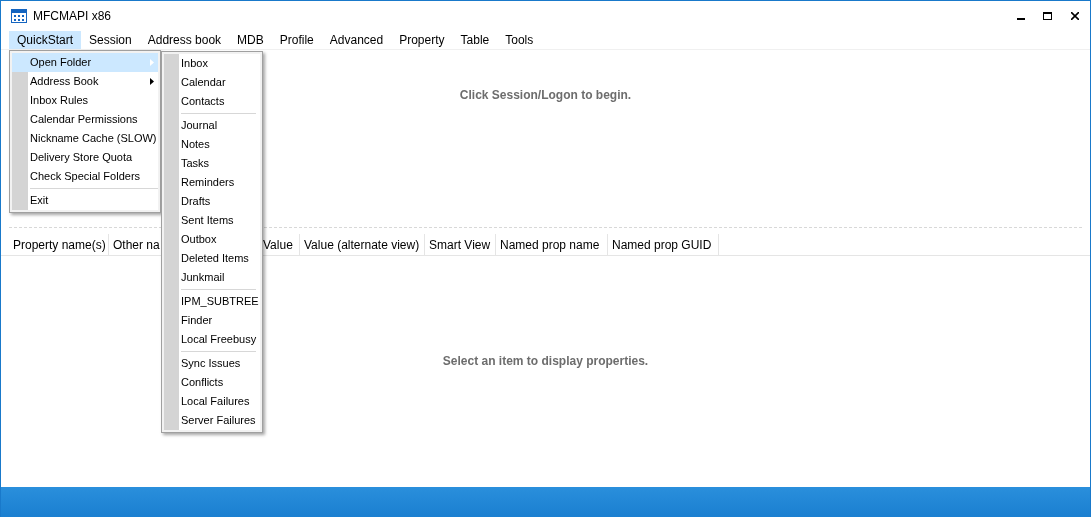 The width and height of the screenshot is (1091, 517). I want to click on logon-hint: Click Session/Logon to begin., so click(545, 95).